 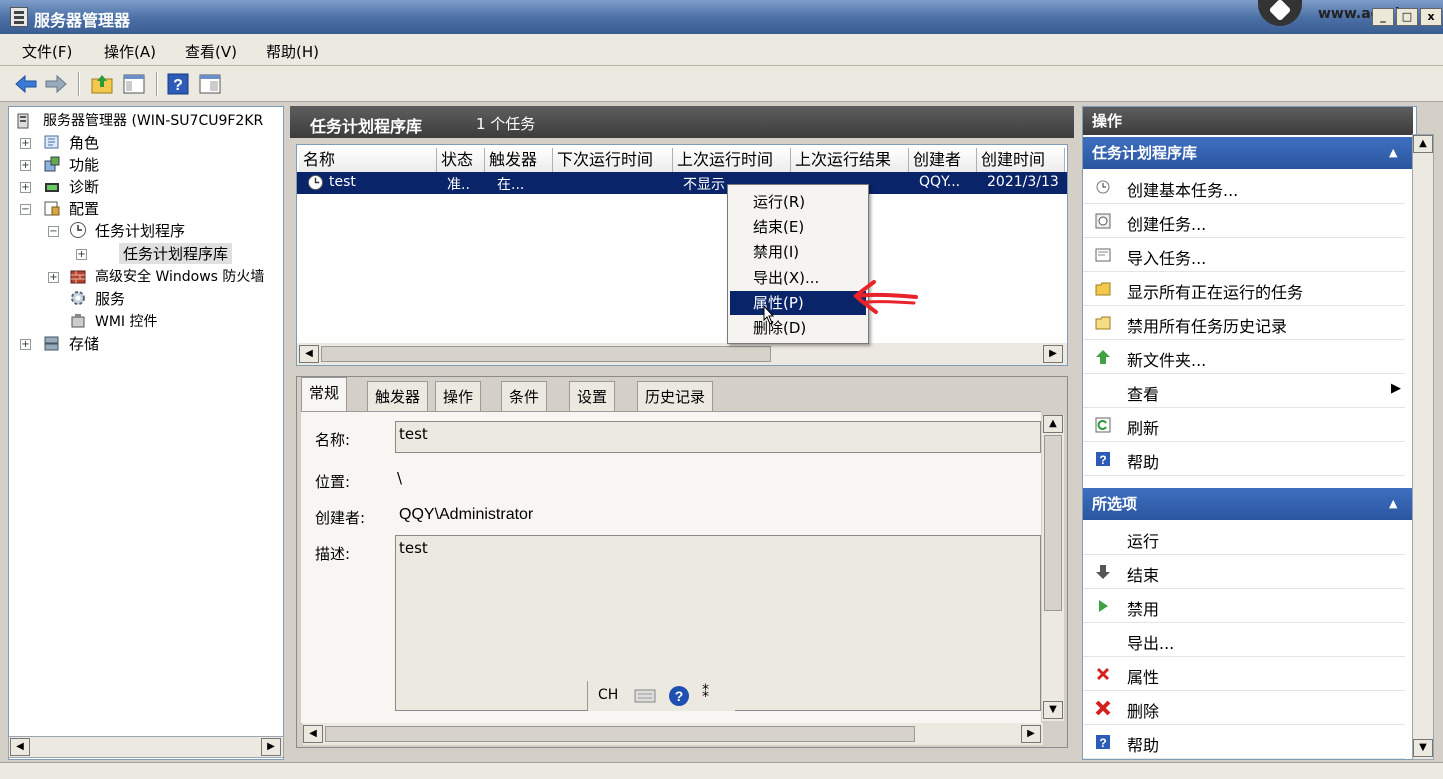 What do you see at coordinates (1407, 17) in the screenshot?
I see `maximize-button: □` at bounding box center [1407, 17].